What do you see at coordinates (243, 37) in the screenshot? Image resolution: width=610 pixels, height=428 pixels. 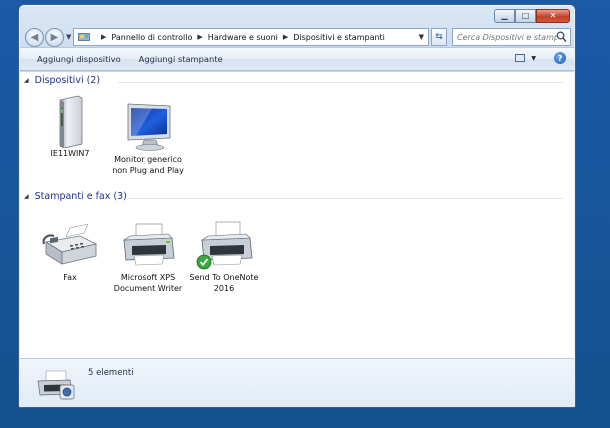 I see `breadcrumb-hardware-and-sound: Hardware e suoni` at bounding box center [243, 37].